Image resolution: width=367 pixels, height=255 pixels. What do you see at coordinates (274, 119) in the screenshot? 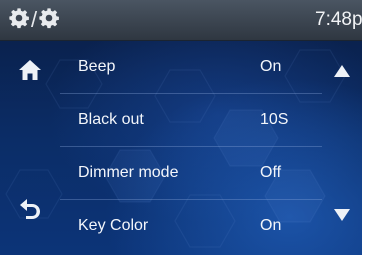
I see `setting-value: 10S` at bounding box center [274, 119].